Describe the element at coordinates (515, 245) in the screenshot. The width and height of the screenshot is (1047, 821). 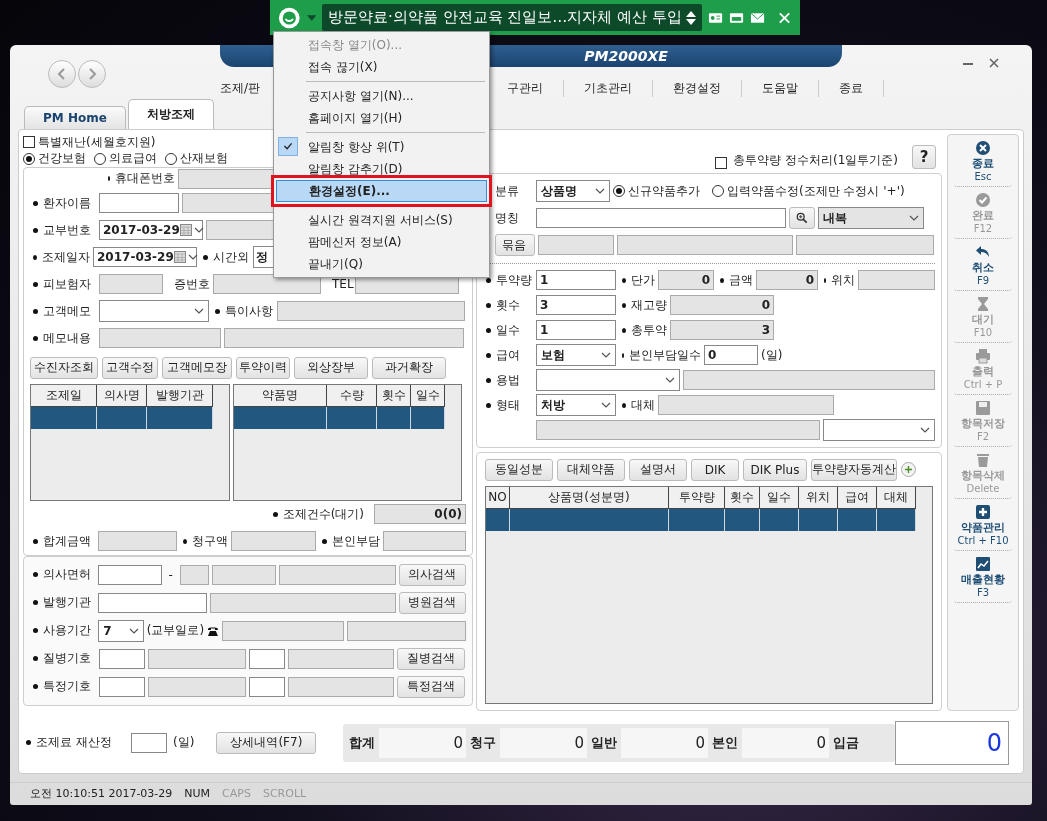
I see `bundle-button: 묶음` at that location.